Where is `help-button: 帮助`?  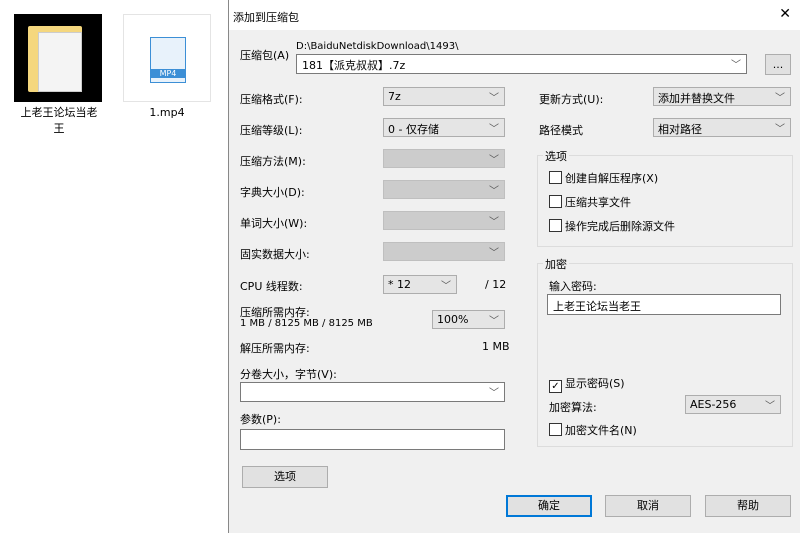
help-button: 帮助 is located at coordinates (748, 506).